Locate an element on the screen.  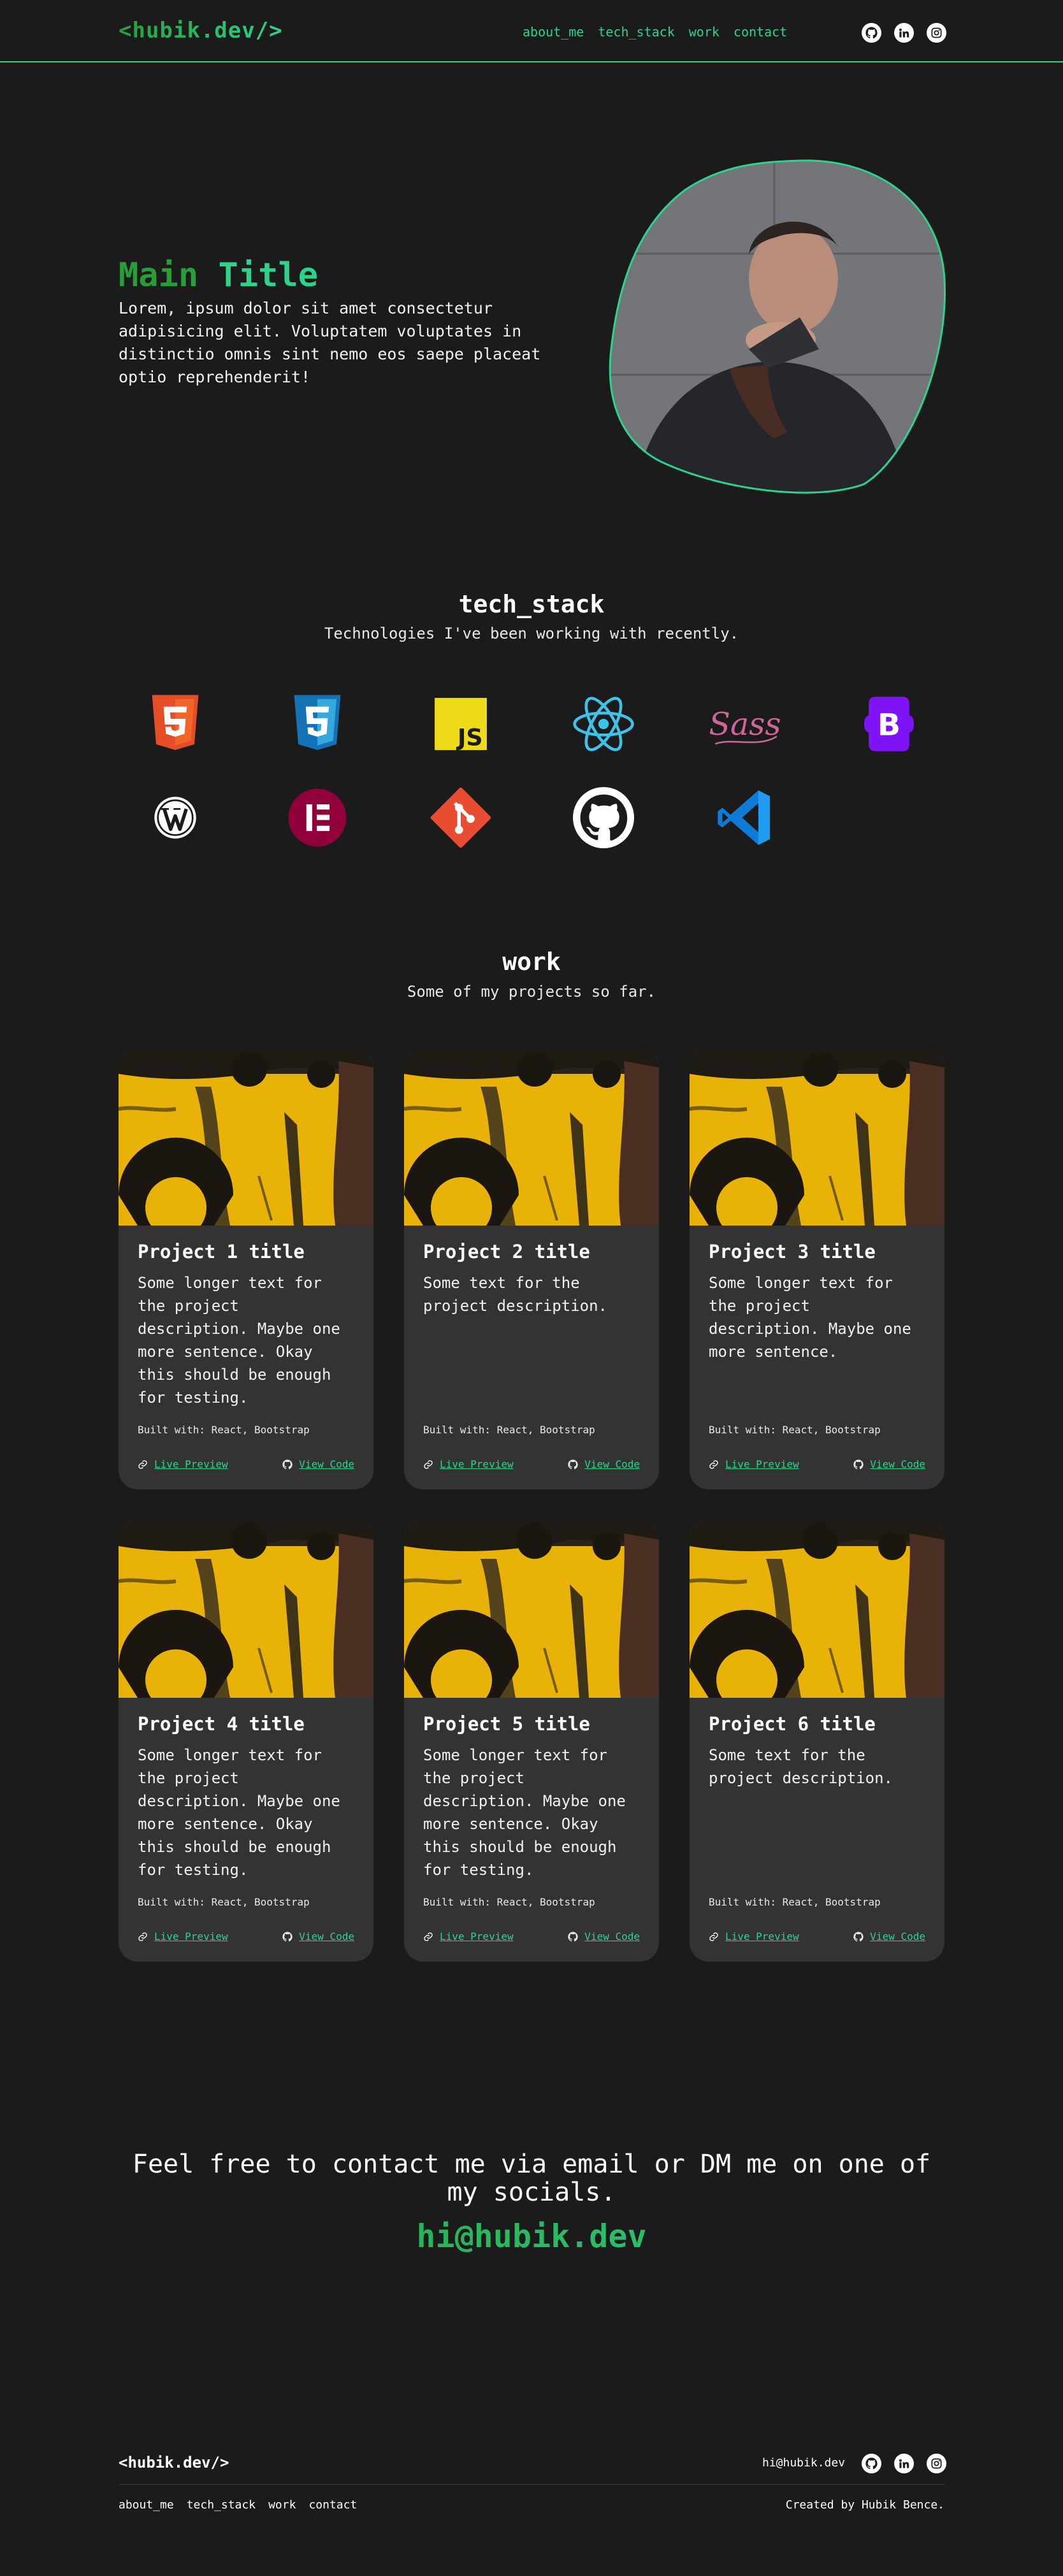
contact-email-link: hi@hubik.dev is located at coordinates (531, 2236).